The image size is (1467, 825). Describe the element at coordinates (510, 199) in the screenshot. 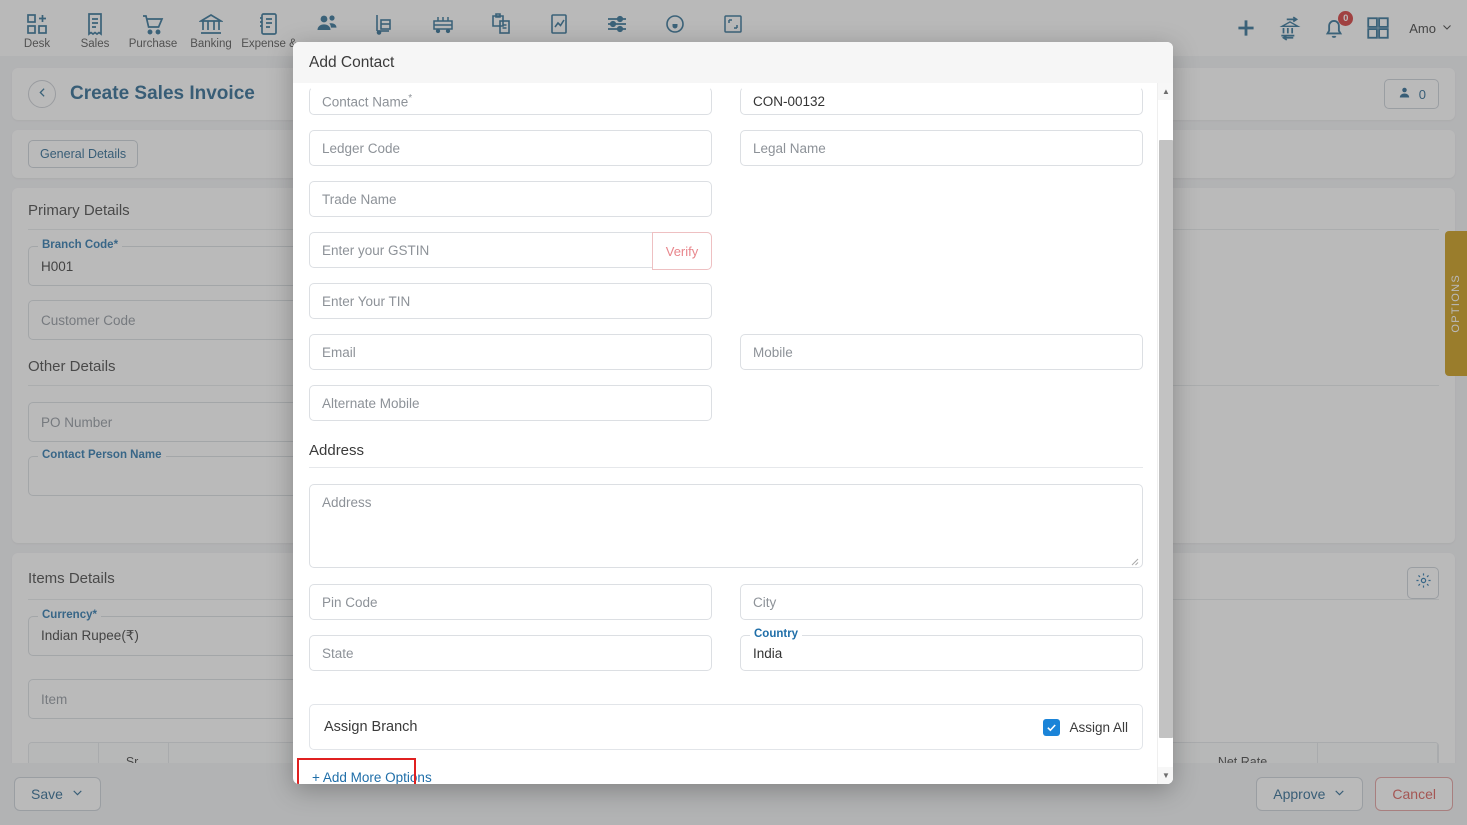

I see `field-trade-name: Trade Name` at that location.